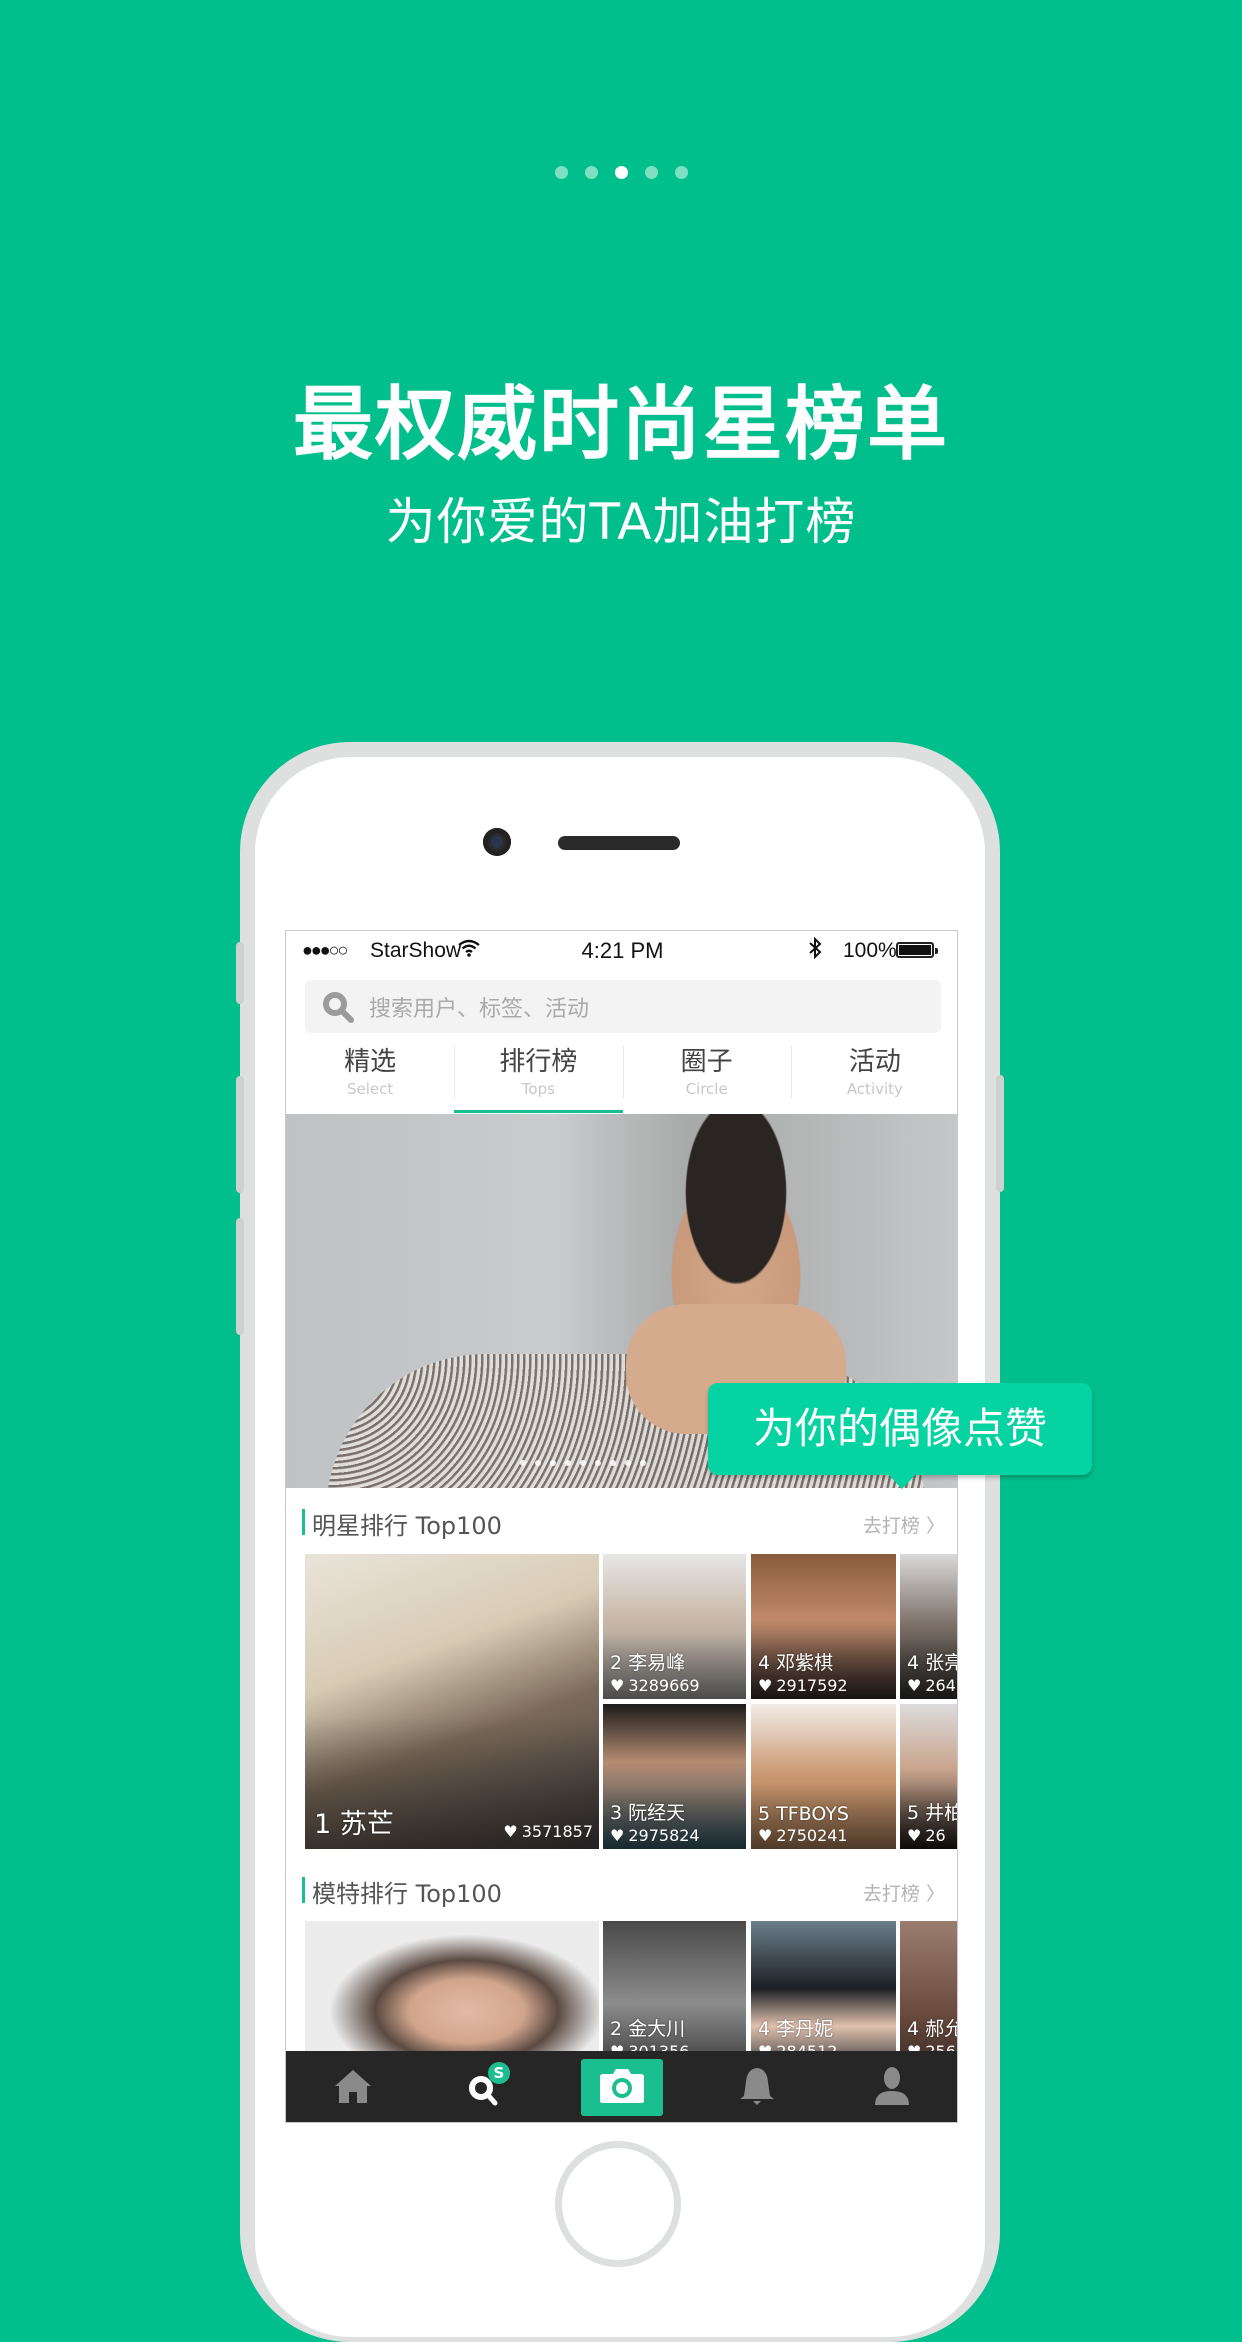  What do you see at coordinates (891, 1894) in the screenshot?
I see `go-vote-label: 去打榜` at bounding box center [891, 1894].